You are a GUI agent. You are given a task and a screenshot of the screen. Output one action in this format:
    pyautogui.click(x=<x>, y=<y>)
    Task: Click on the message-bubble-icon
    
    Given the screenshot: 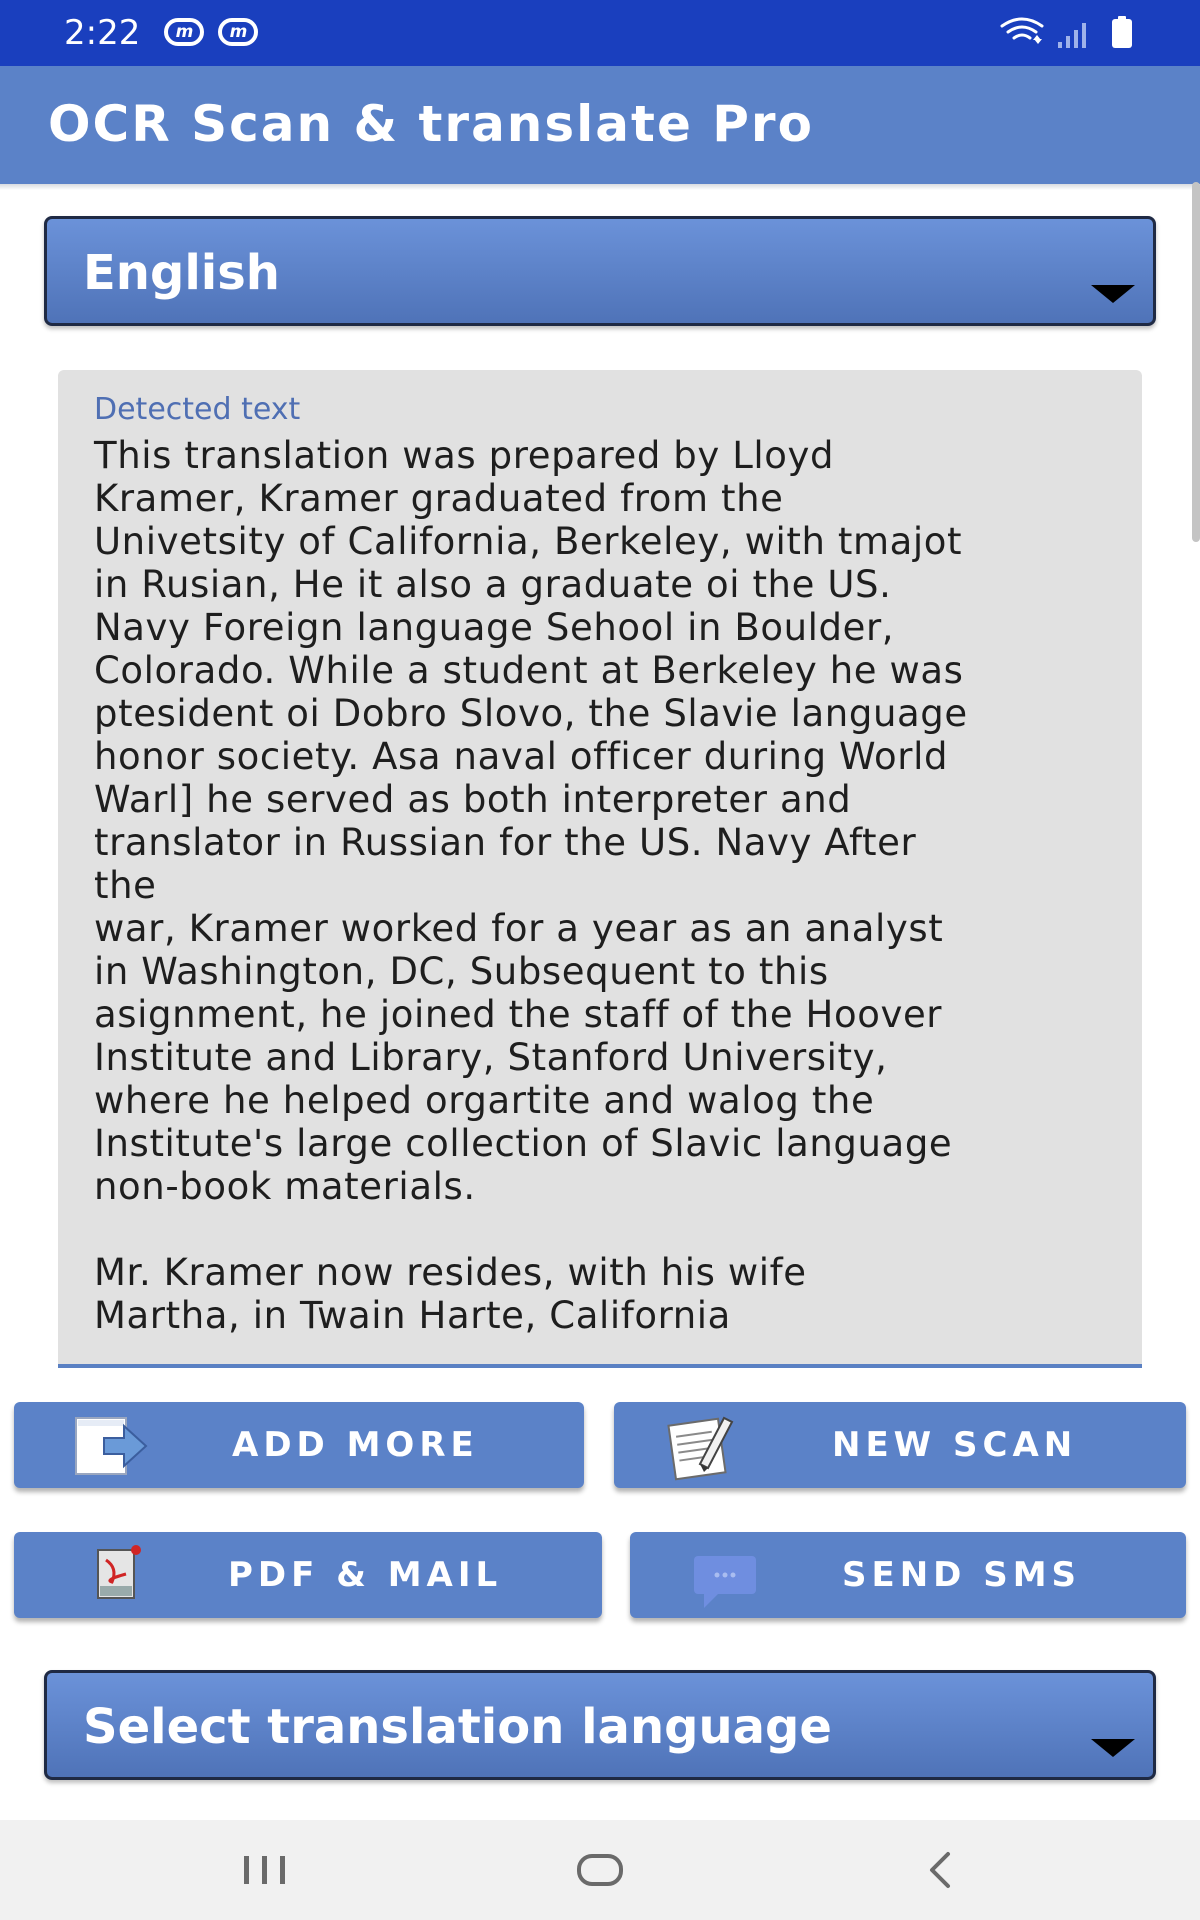 What is the action you would take?
    pyautogui.click(x=727, y=1579)
    